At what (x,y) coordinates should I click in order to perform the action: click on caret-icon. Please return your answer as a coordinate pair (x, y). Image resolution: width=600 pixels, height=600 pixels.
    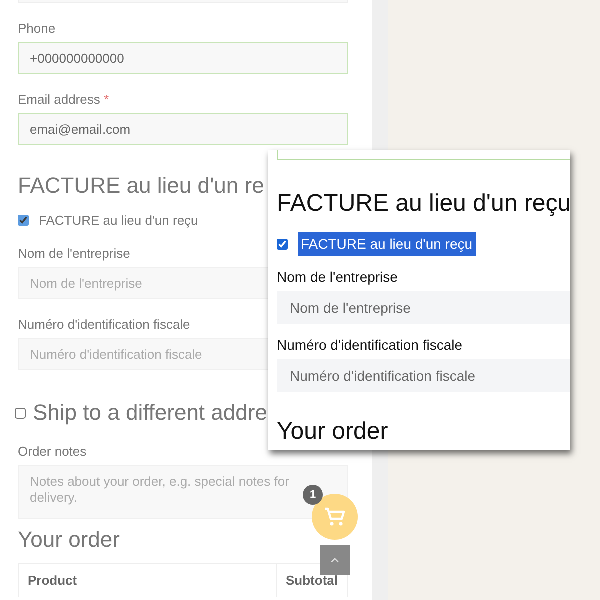
    Looking at the image, I should click on (335, 560).